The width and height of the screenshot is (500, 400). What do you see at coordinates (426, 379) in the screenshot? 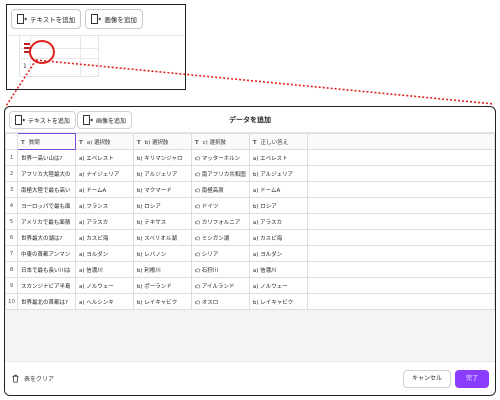
I see `cancel-button: キャンセル` at bounding box center [426, 379].